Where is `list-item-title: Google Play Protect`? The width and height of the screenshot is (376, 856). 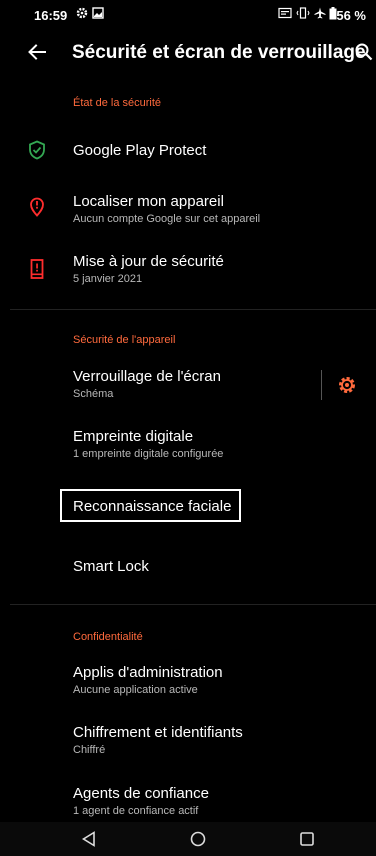
list-item-title: Google Play Protect is located at coordinates (140, 150).